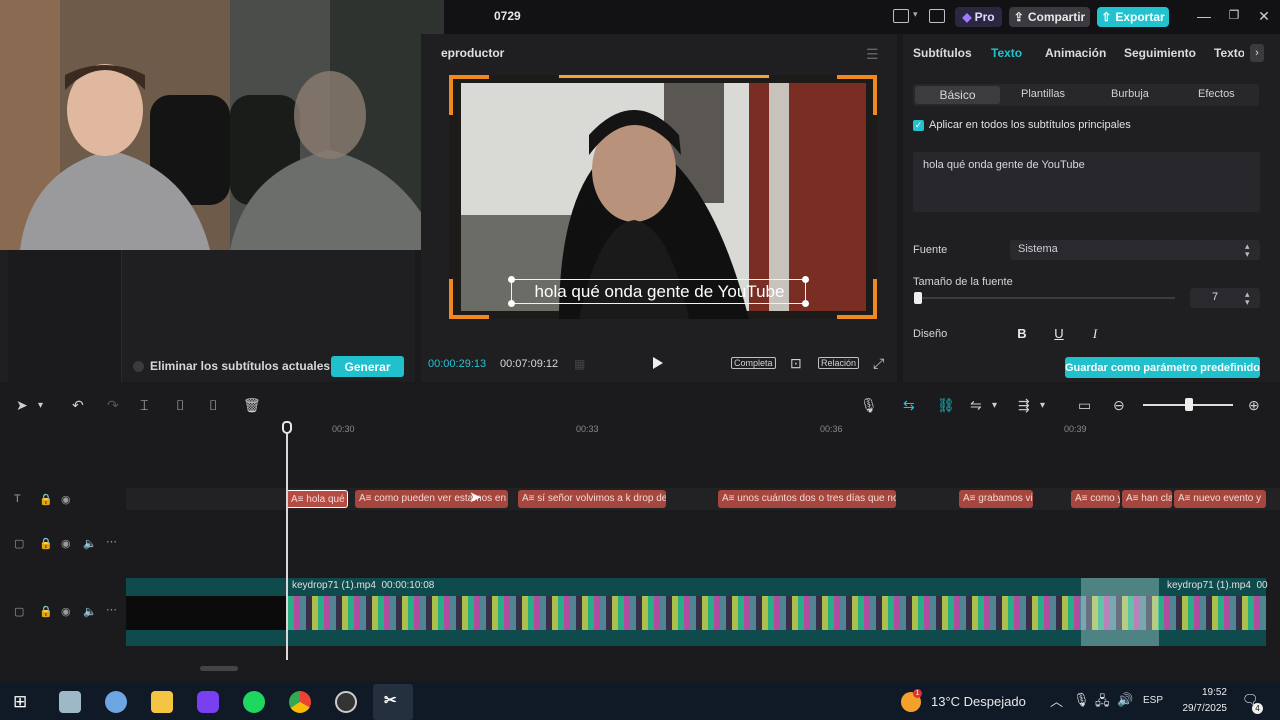 The width and height of the screenshot is (1280, 720). What do you see at coordinates (1162, 367) in the screenshot?
I see `save-preset-button: Guardar como parámetro predefinido` at bounding box center [1162, 367].